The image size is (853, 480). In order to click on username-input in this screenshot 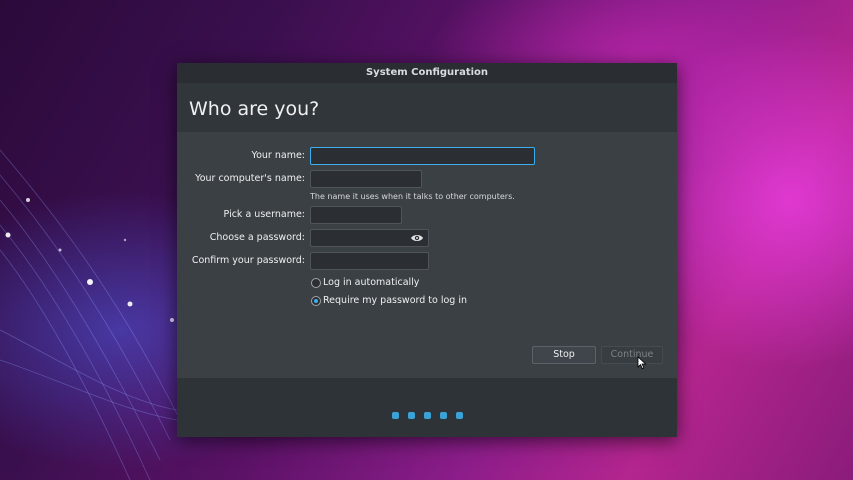, I will do `click(356, 215)`.